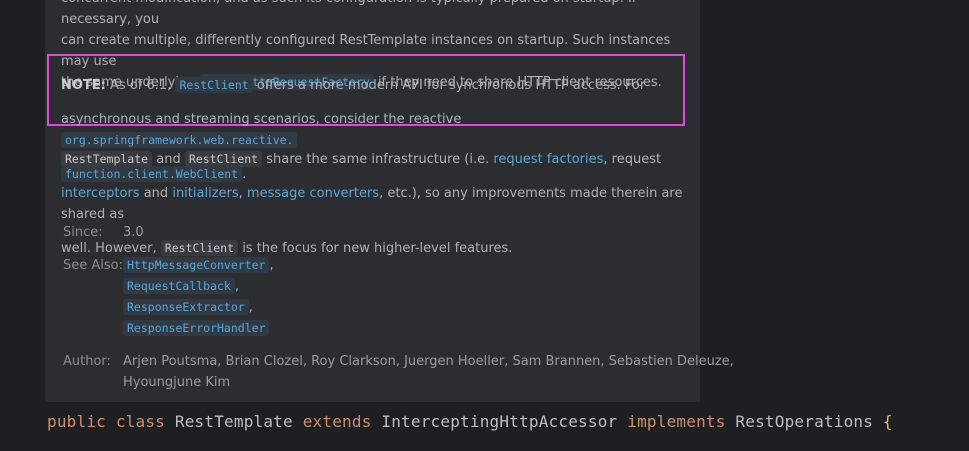 The width and height of the screenshot is (969, 451). Describe the element at coordinates (240, 193) in the screenshot. I see `doc-text: ,` at that location.